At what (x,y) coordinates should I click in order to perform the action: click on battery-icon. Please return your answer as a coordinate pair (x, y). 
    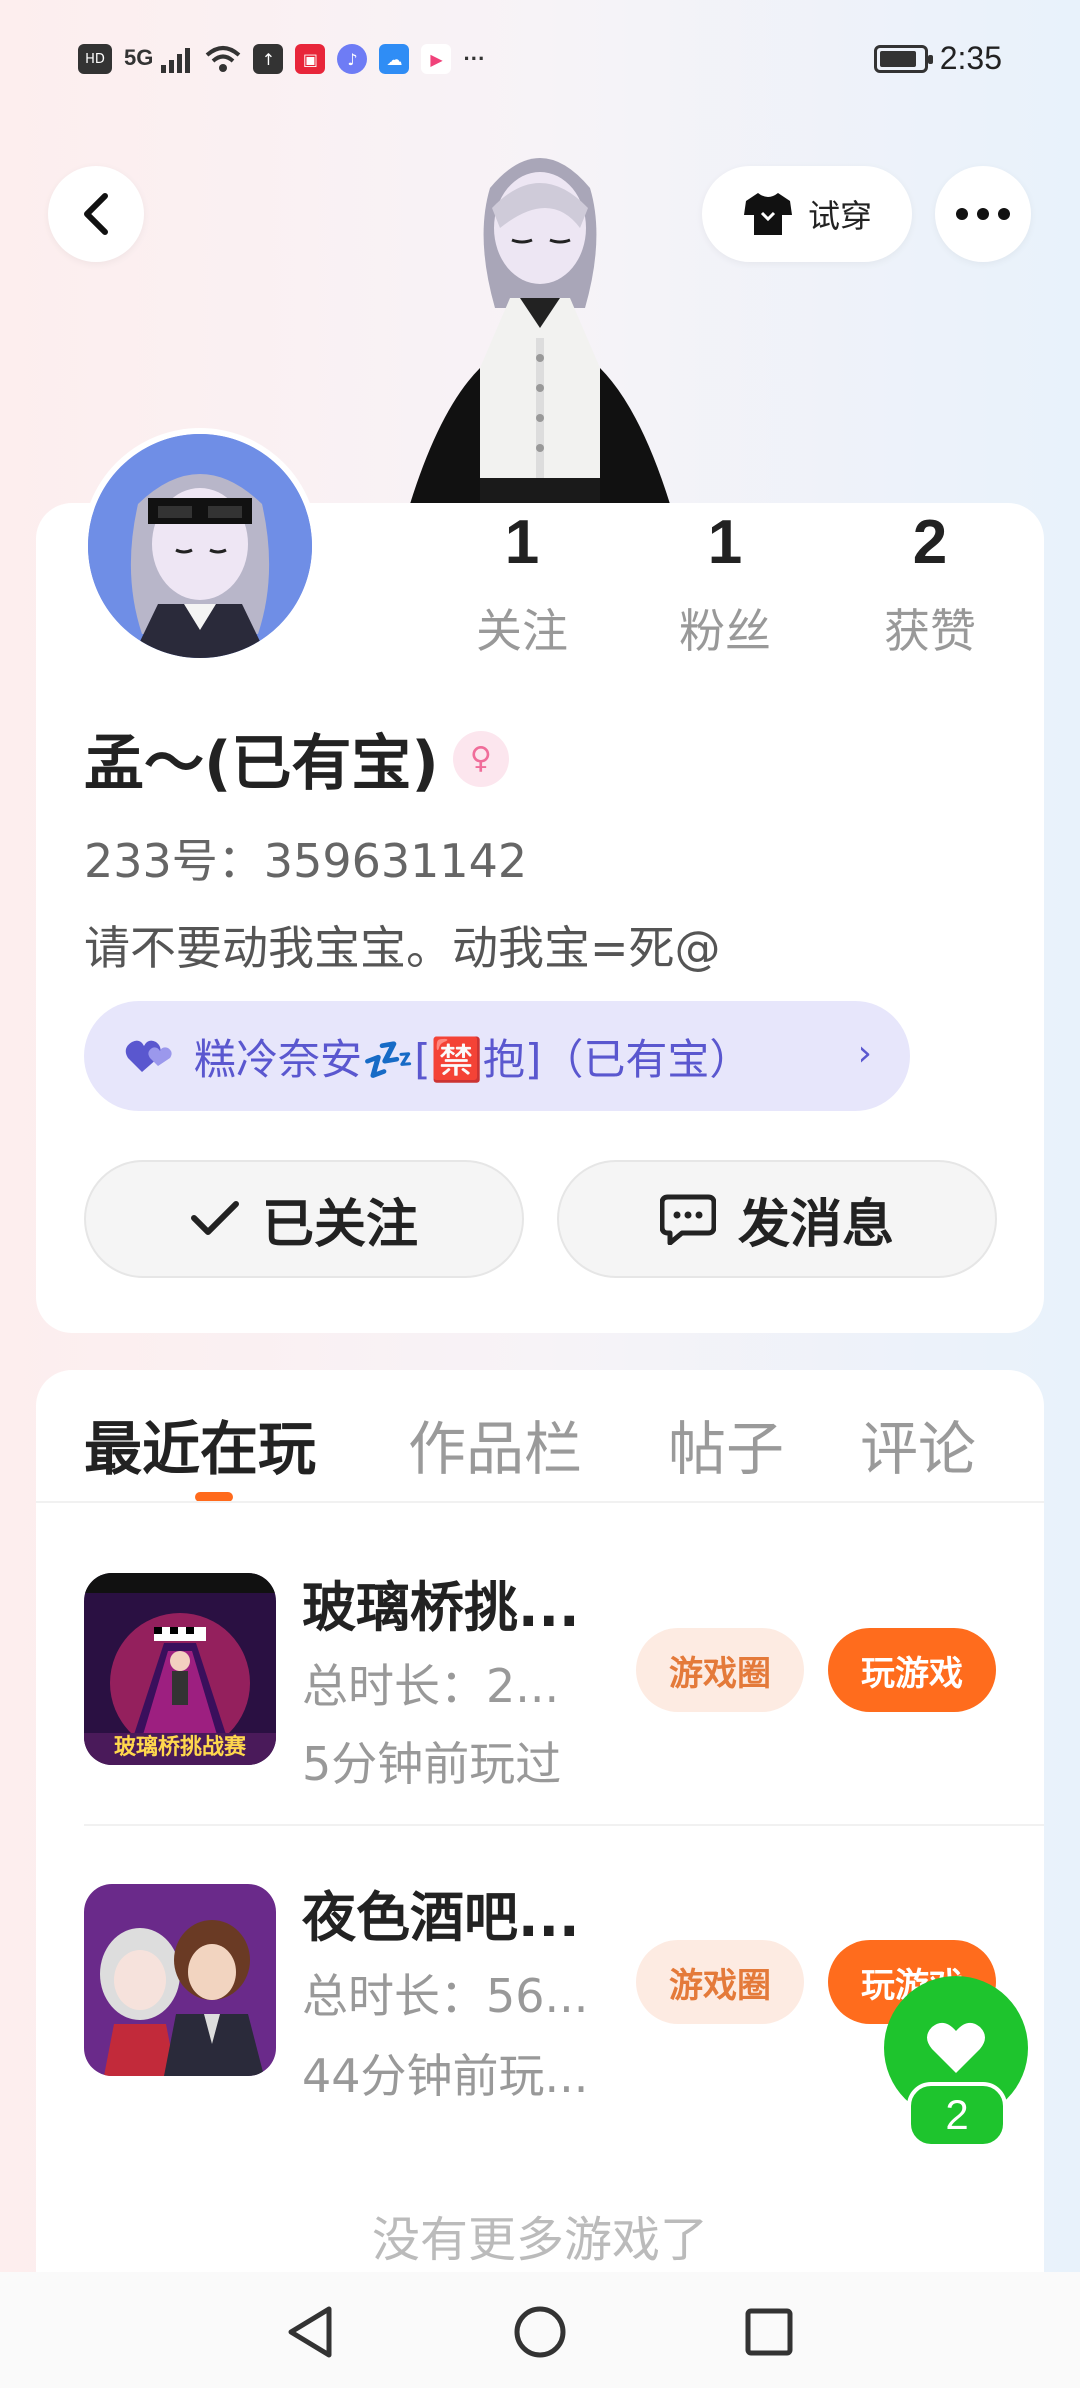
    Looking at the image, I should click on (903, 58).